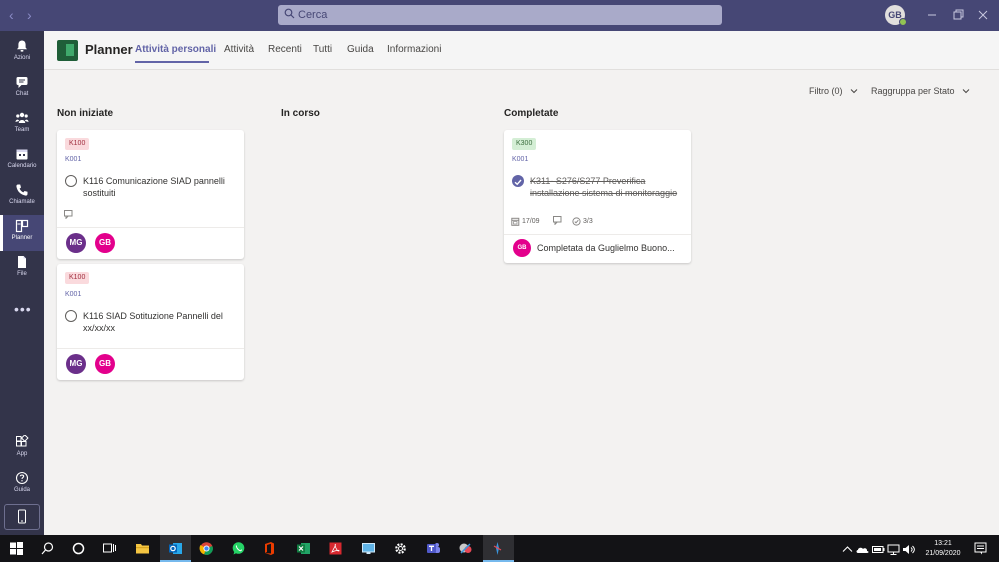 The width and height of the screenshot is (999, 562). I want to click on rail-item-app: App, so click(22, 449).